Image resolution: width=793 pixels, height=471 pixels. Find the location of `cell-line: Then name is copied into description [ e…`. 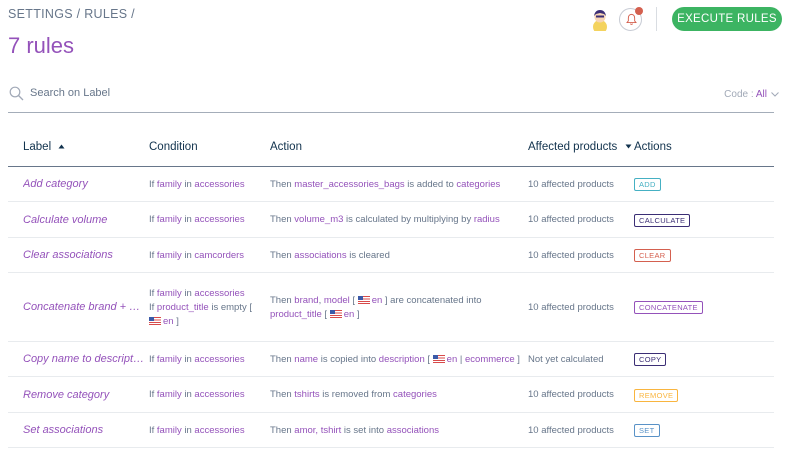

cell-line: Then name is copied into description [ e… is located at coordinates (397, 360).